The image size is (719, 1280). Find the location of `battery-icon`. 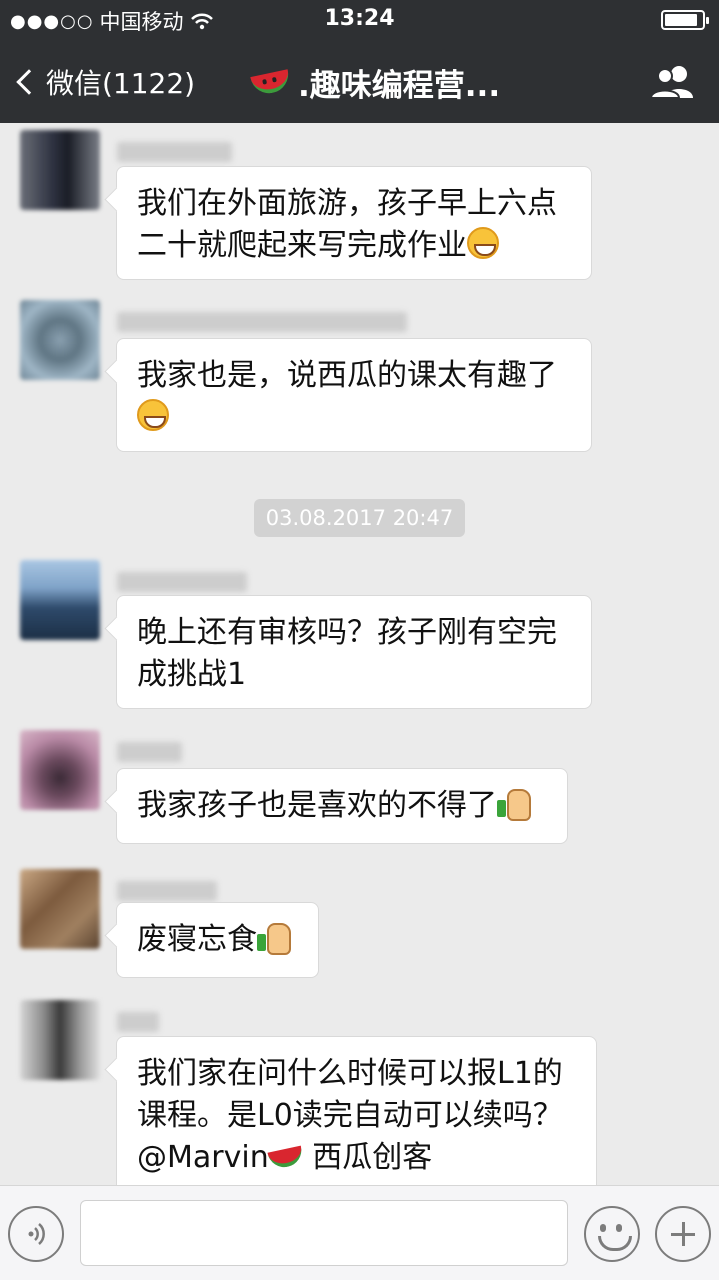

battery-icon is located at coordinates (685, 20).